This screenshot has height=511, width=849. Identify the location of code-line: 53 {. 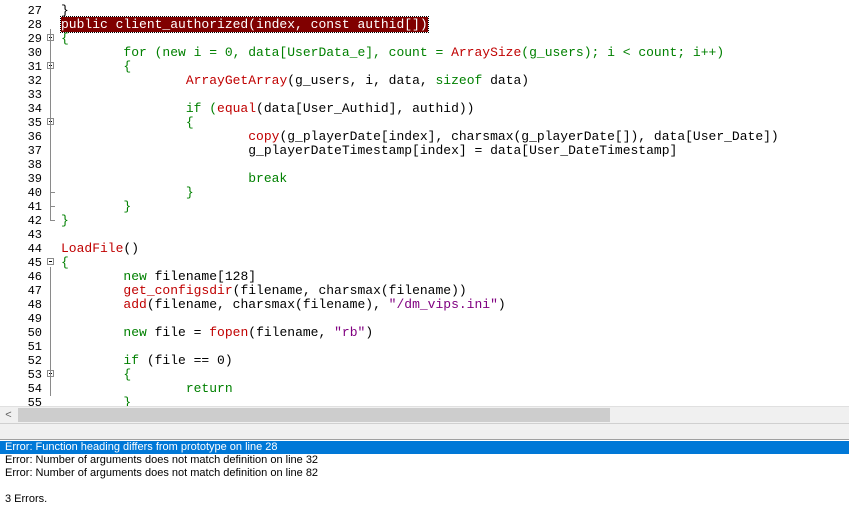
(424, 375).